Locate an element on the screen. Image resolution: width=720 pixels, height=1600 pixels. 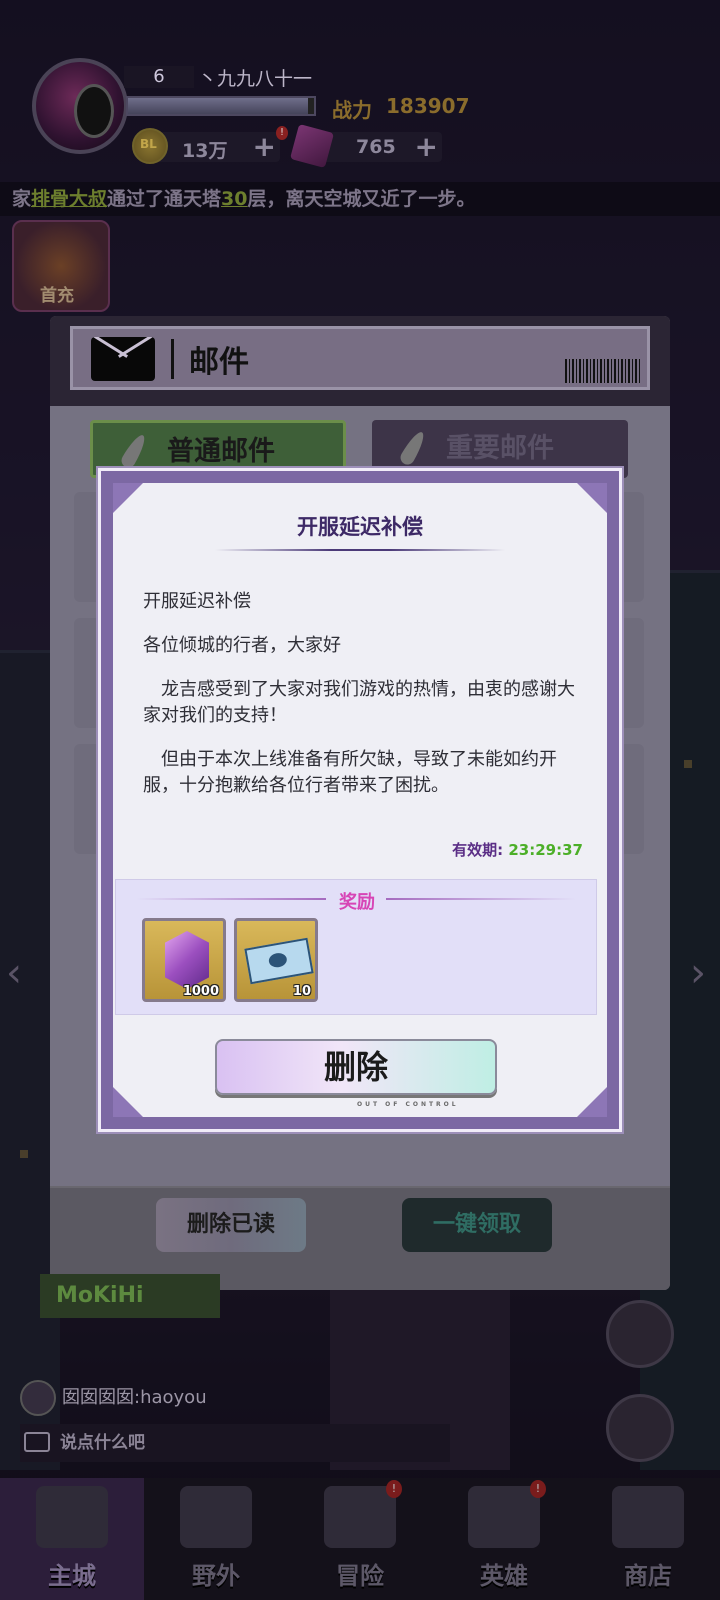
player-level: 6 is located at coordinates (159, 77).